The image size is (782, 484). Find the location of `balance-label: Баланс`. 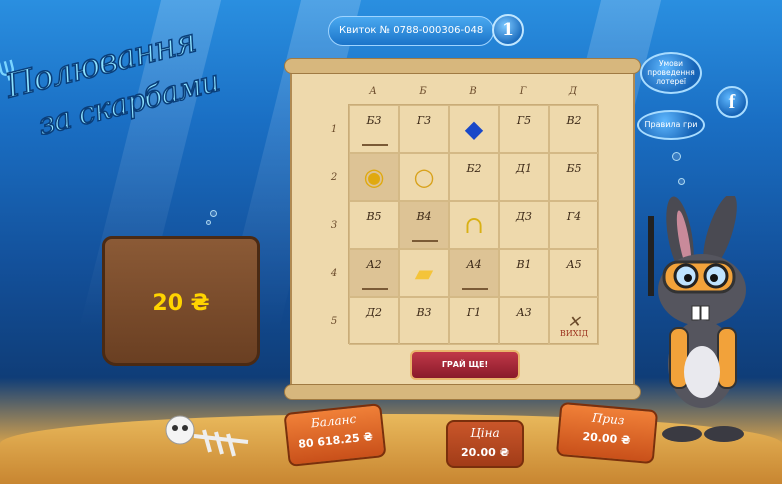

balance-label: Баланс is located at coordinates (333, 421).